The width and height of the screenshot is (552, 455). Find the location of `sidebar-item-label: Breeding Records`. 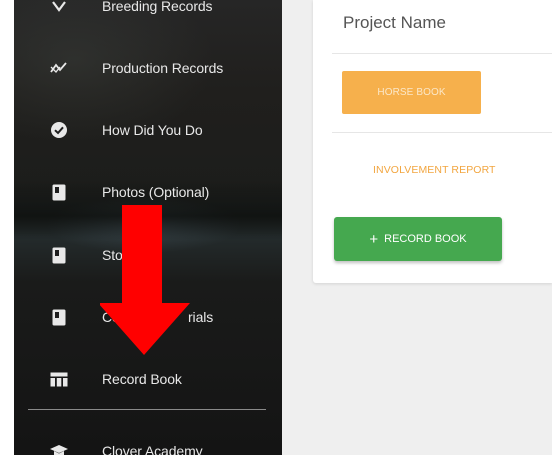

sidebar-item-label: Breeding Records is located at coordinates (157, 7).